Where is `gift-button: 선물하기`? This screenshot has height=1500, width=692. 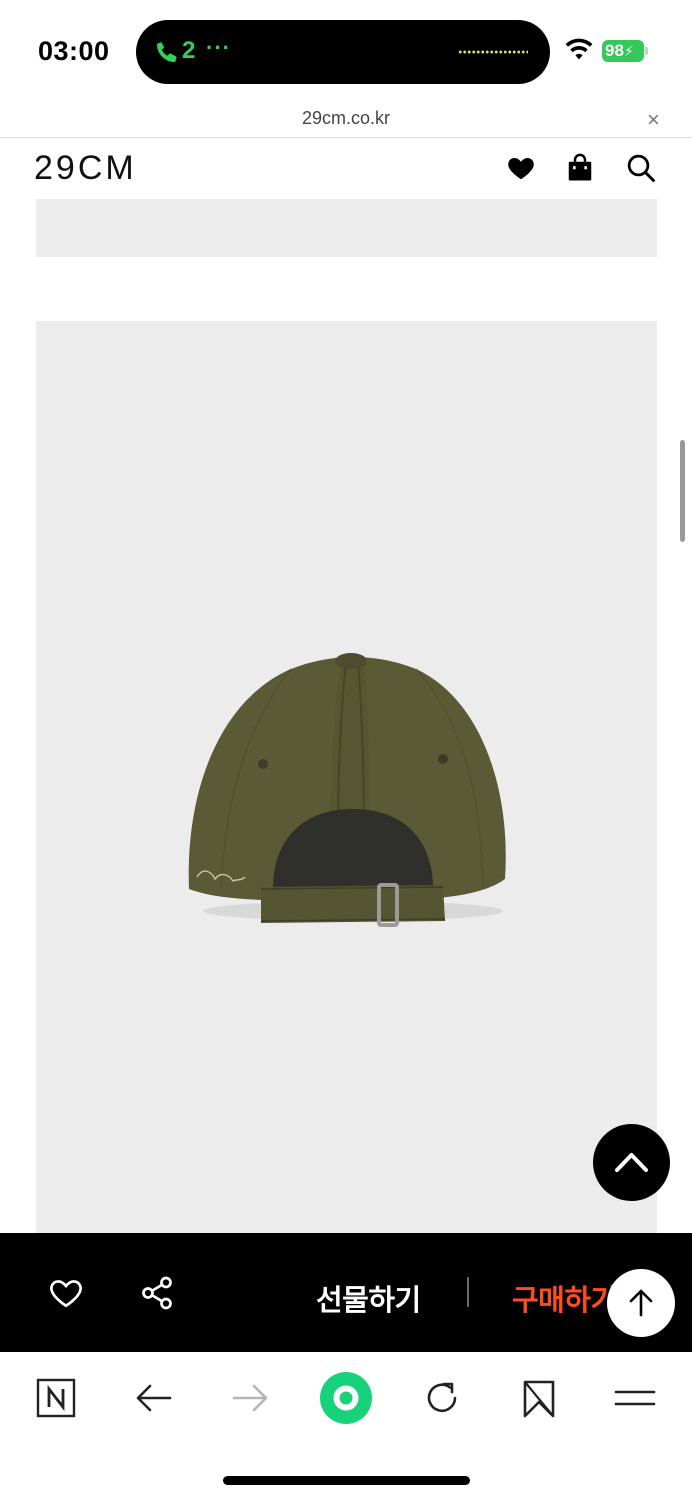 gift-button: 선물하기 is located at coordinates (368, 1298).